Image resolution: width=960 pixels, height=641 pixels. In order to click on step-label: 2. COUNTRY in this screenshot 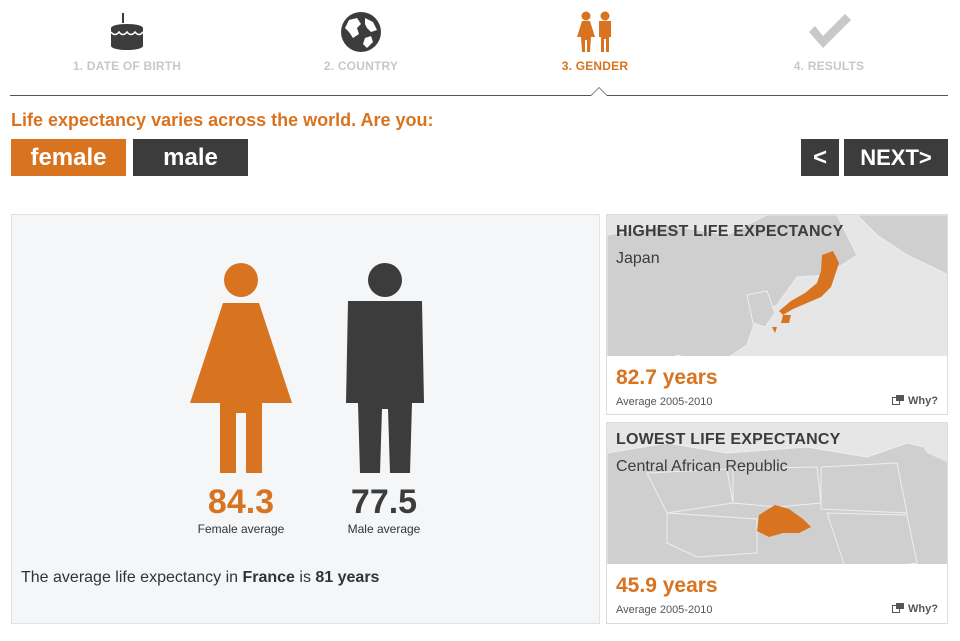, I will do `click(361, 66)`.